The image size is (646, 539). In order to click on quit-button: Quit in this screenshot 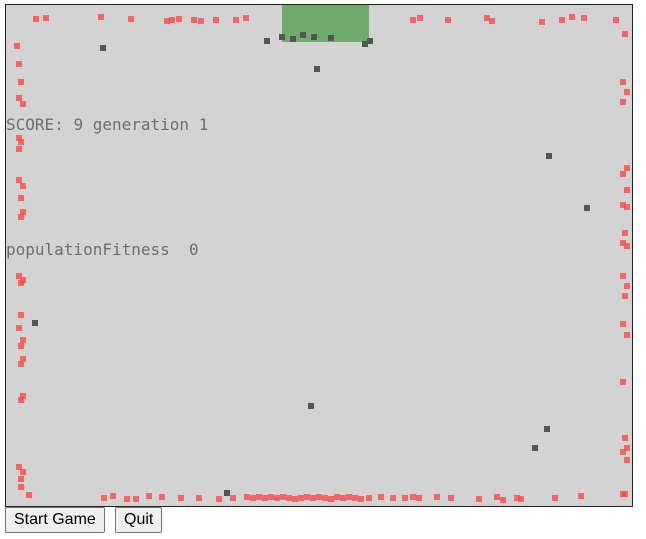, I will do `click(139, 520)`.